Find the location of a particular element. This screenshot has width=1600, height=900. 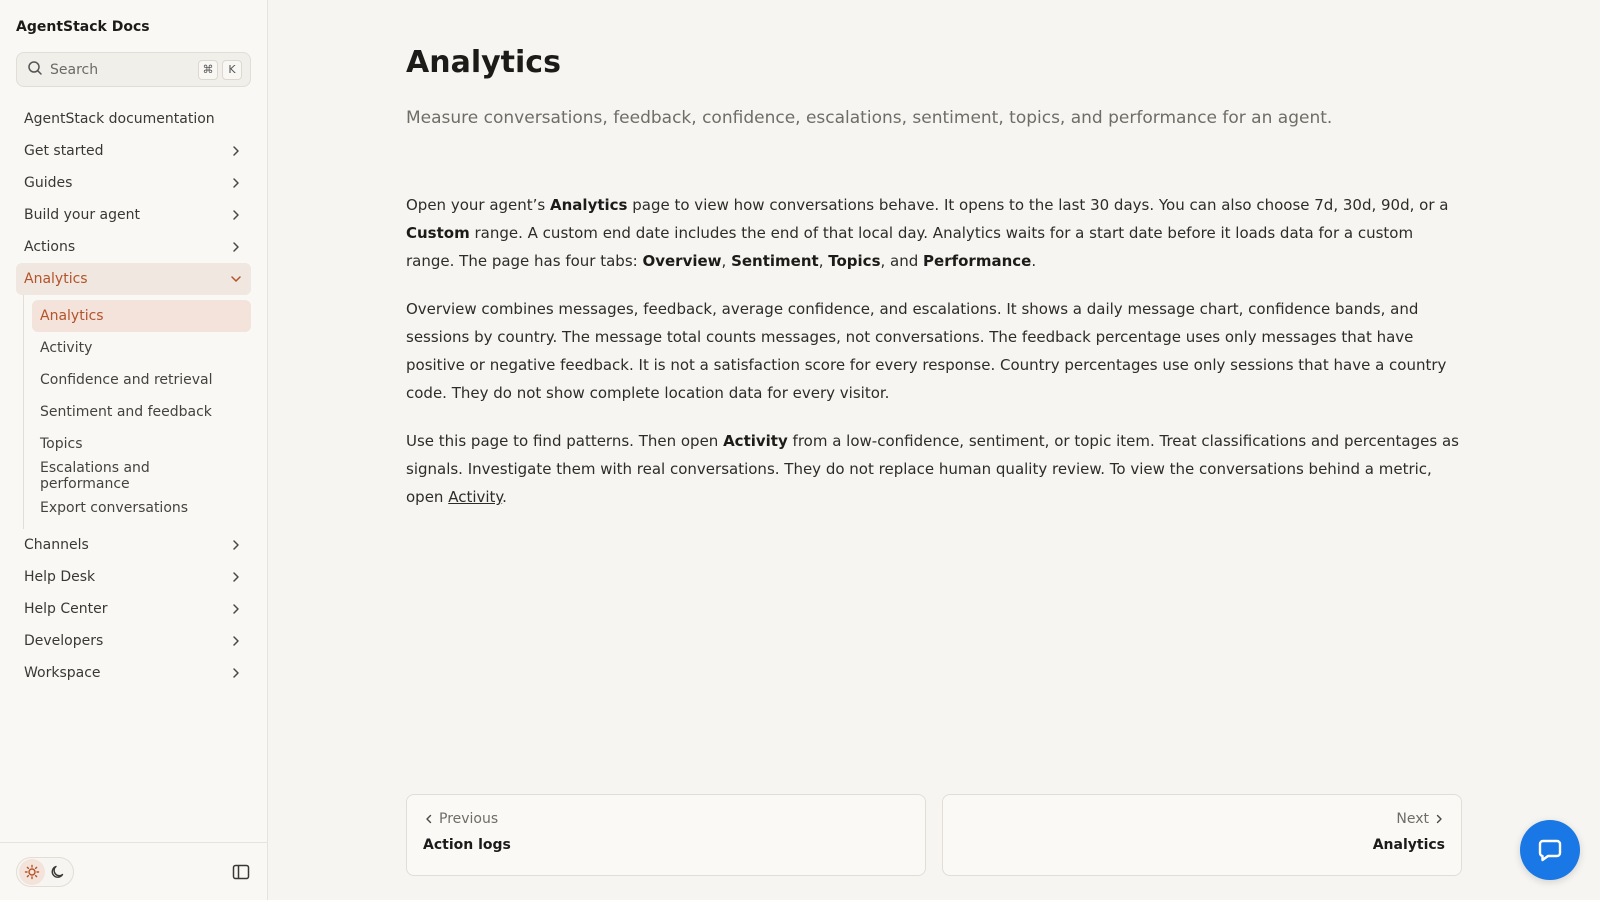

strong-performance: Performance is located at coordinates (977, 261).